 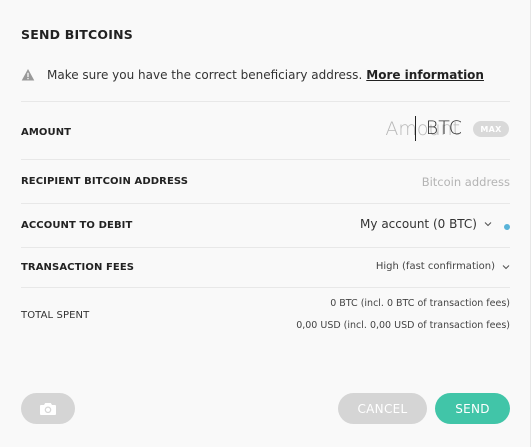 I want to click on account-label: ACCOUNT TO DEBIT, so click(x=77, y=225).